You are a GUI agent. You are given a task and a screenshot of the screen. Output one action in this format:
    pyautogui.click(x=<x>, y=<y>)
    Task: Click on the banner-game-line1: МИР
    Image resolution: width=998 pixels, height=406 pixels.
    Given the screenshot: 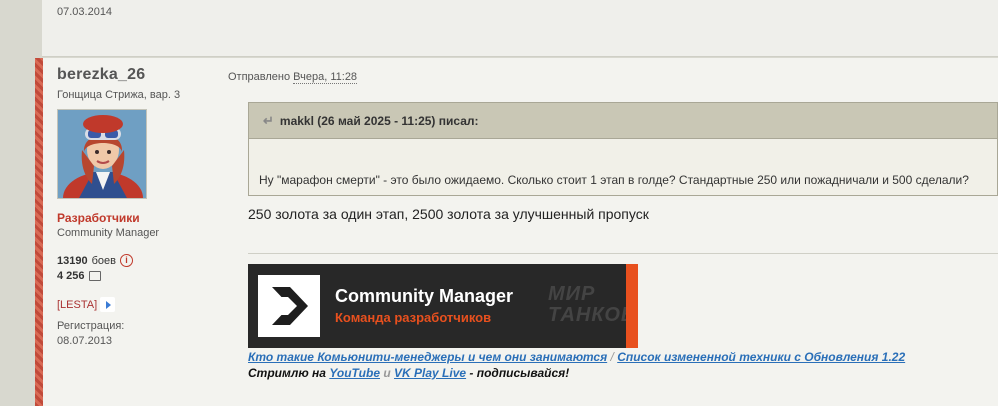 What is the action you would take?
    pyautogui.click(x=572, y=294)
    